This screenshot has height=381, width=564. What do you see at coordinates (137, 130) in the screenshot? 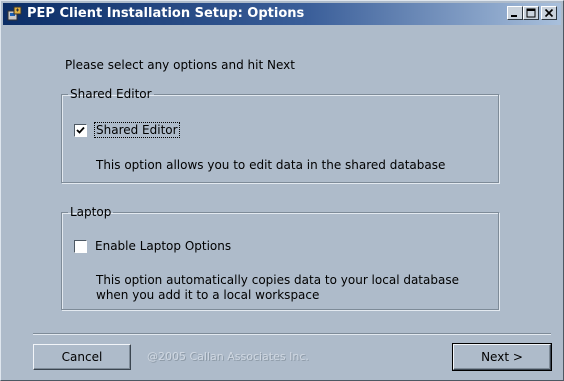
I see `shared-editor-checkbox-label: Shared Editor` at bounding box center [137, 130].